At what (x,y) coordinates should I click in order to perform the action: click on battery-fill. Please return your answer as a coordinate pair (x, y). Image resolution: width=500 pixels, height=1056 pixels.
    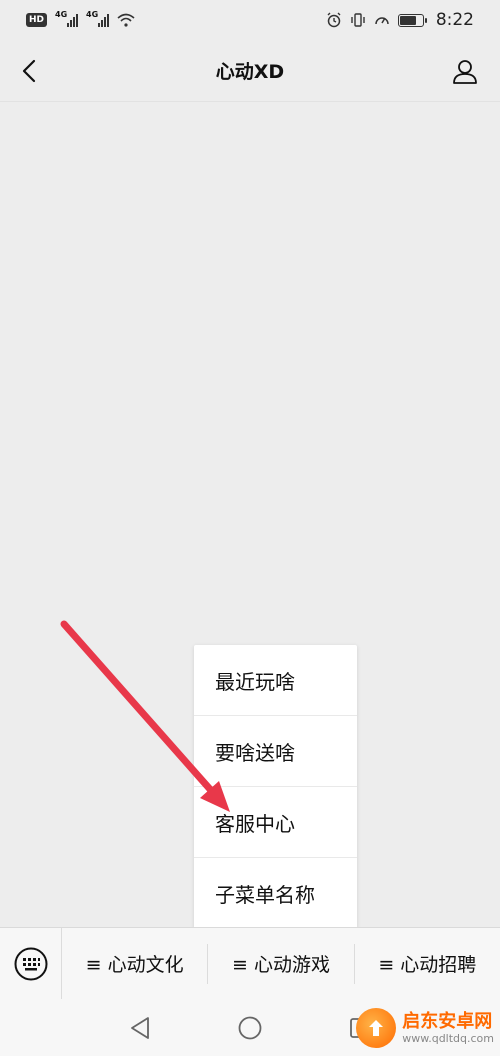
    Looking at the image, I should click on (408, 20).